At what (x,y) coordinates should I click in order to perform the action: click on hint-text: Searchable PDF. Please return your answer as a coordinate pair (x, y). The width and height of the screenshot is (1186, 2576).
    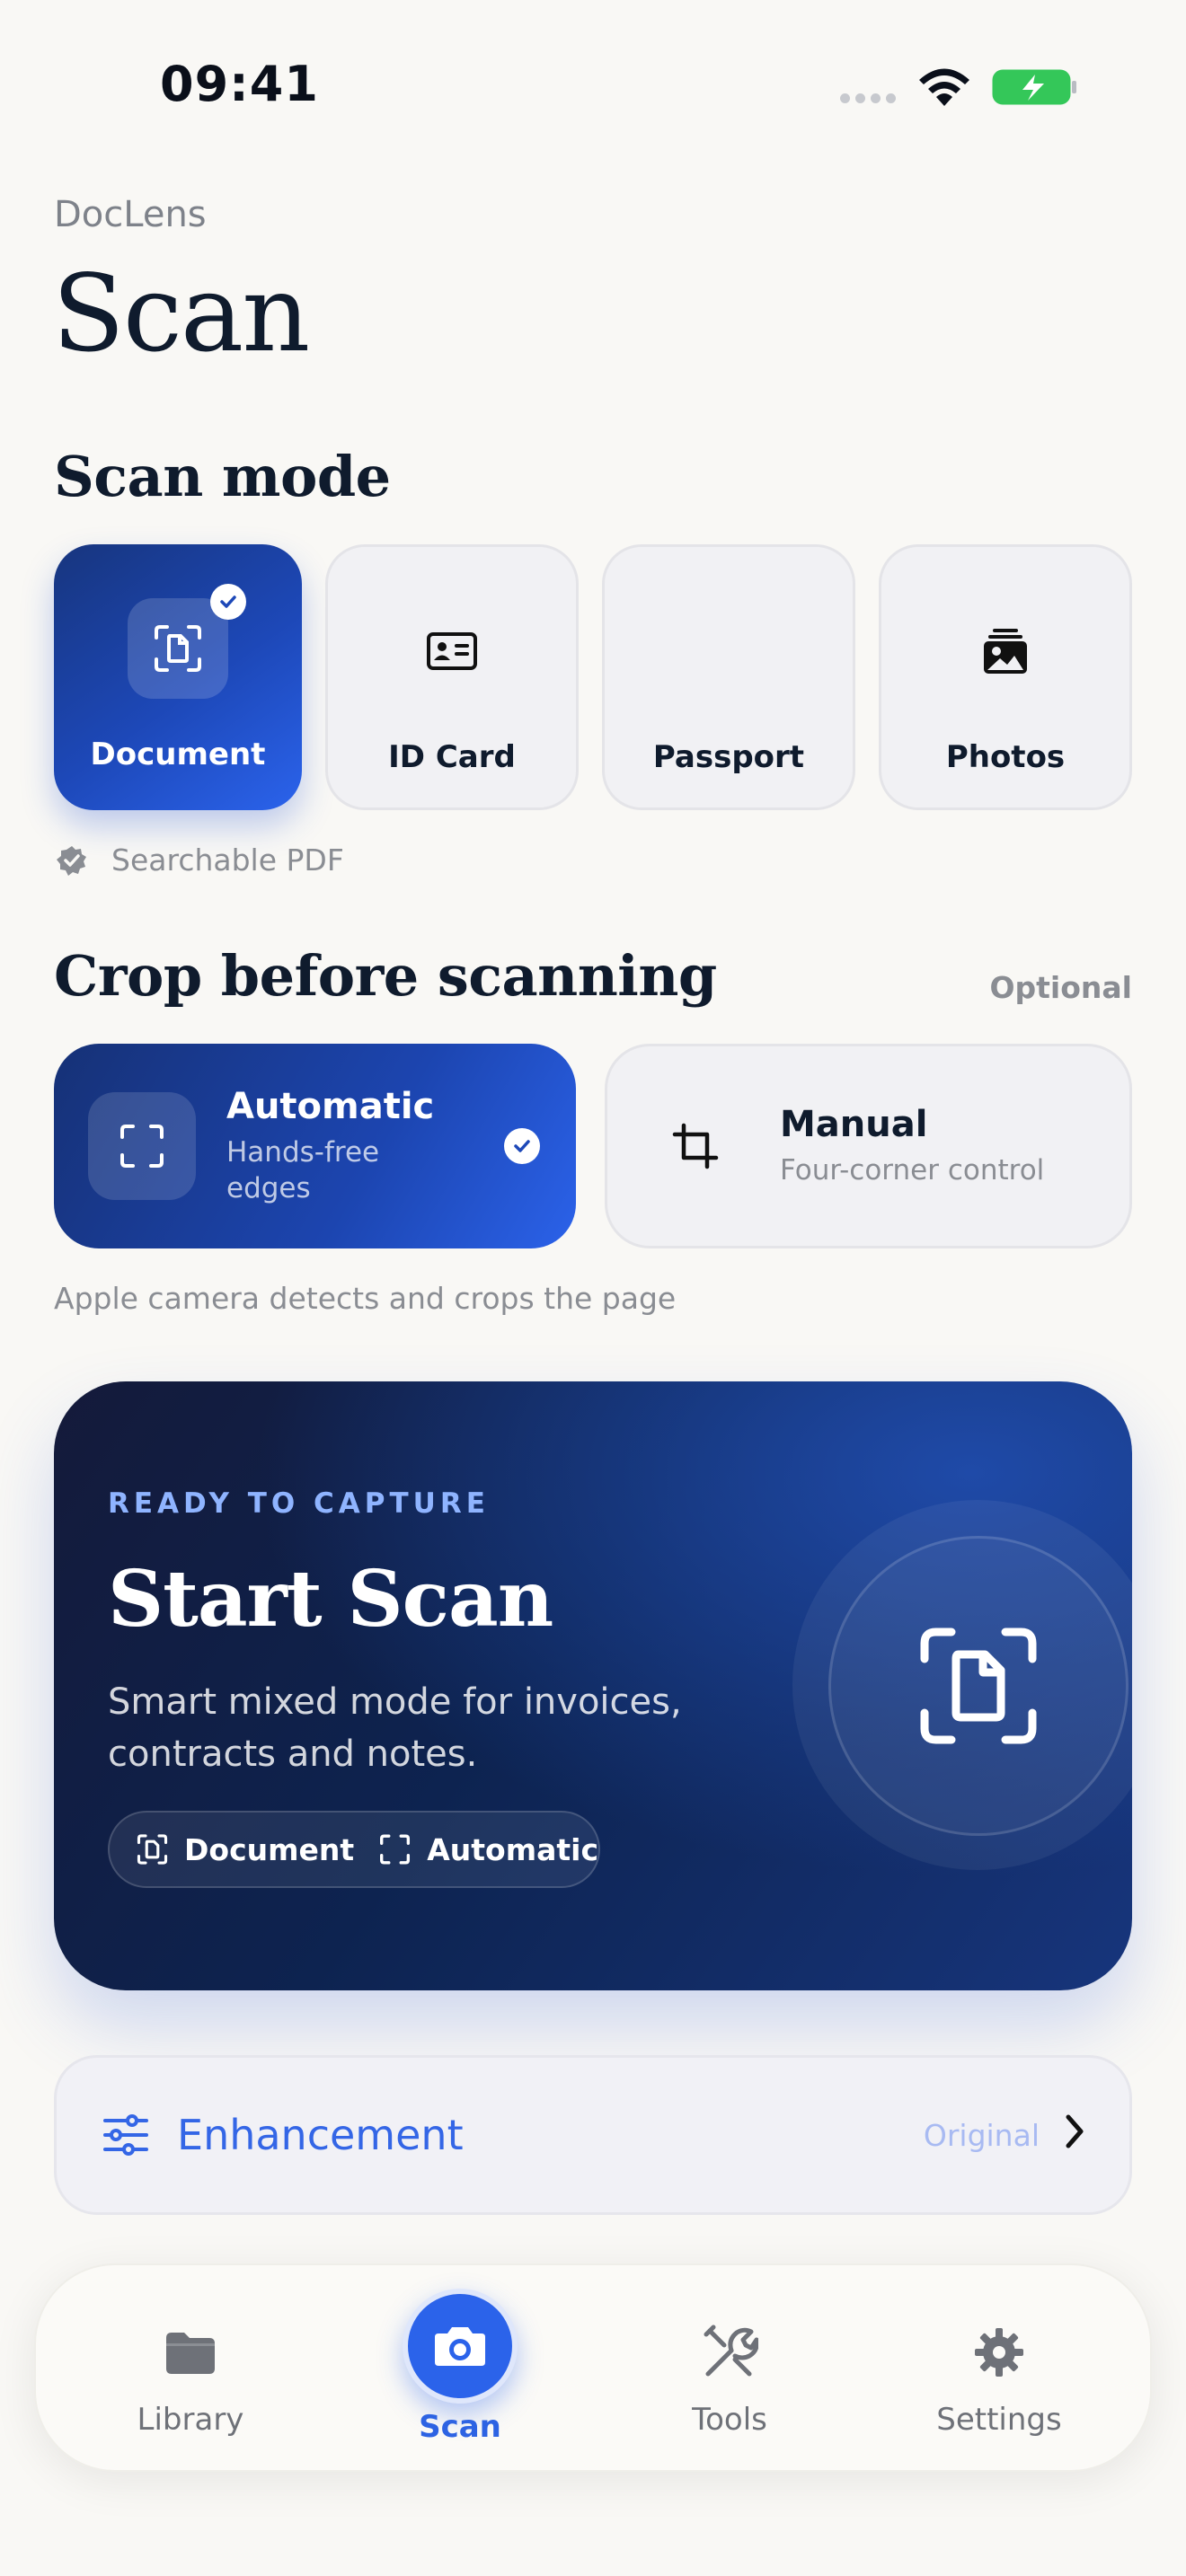
    Looking at the image, I should click on (227, 860).